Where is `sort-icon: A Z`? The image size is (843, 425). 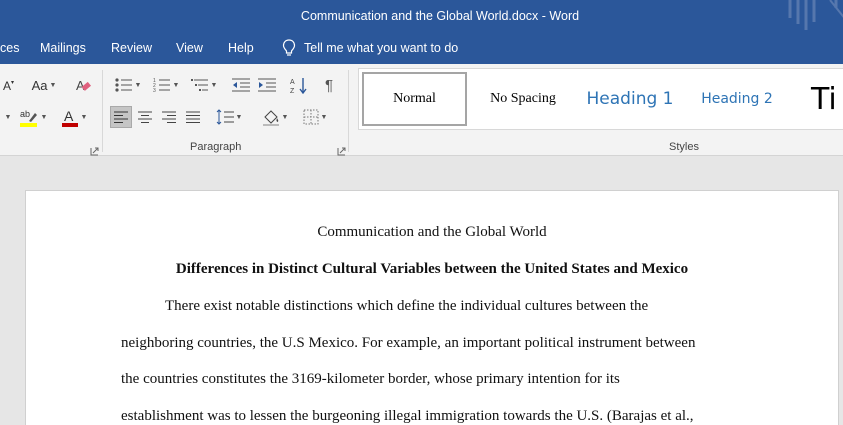 sort-icon: A Z is located at coordinates (298, 86).